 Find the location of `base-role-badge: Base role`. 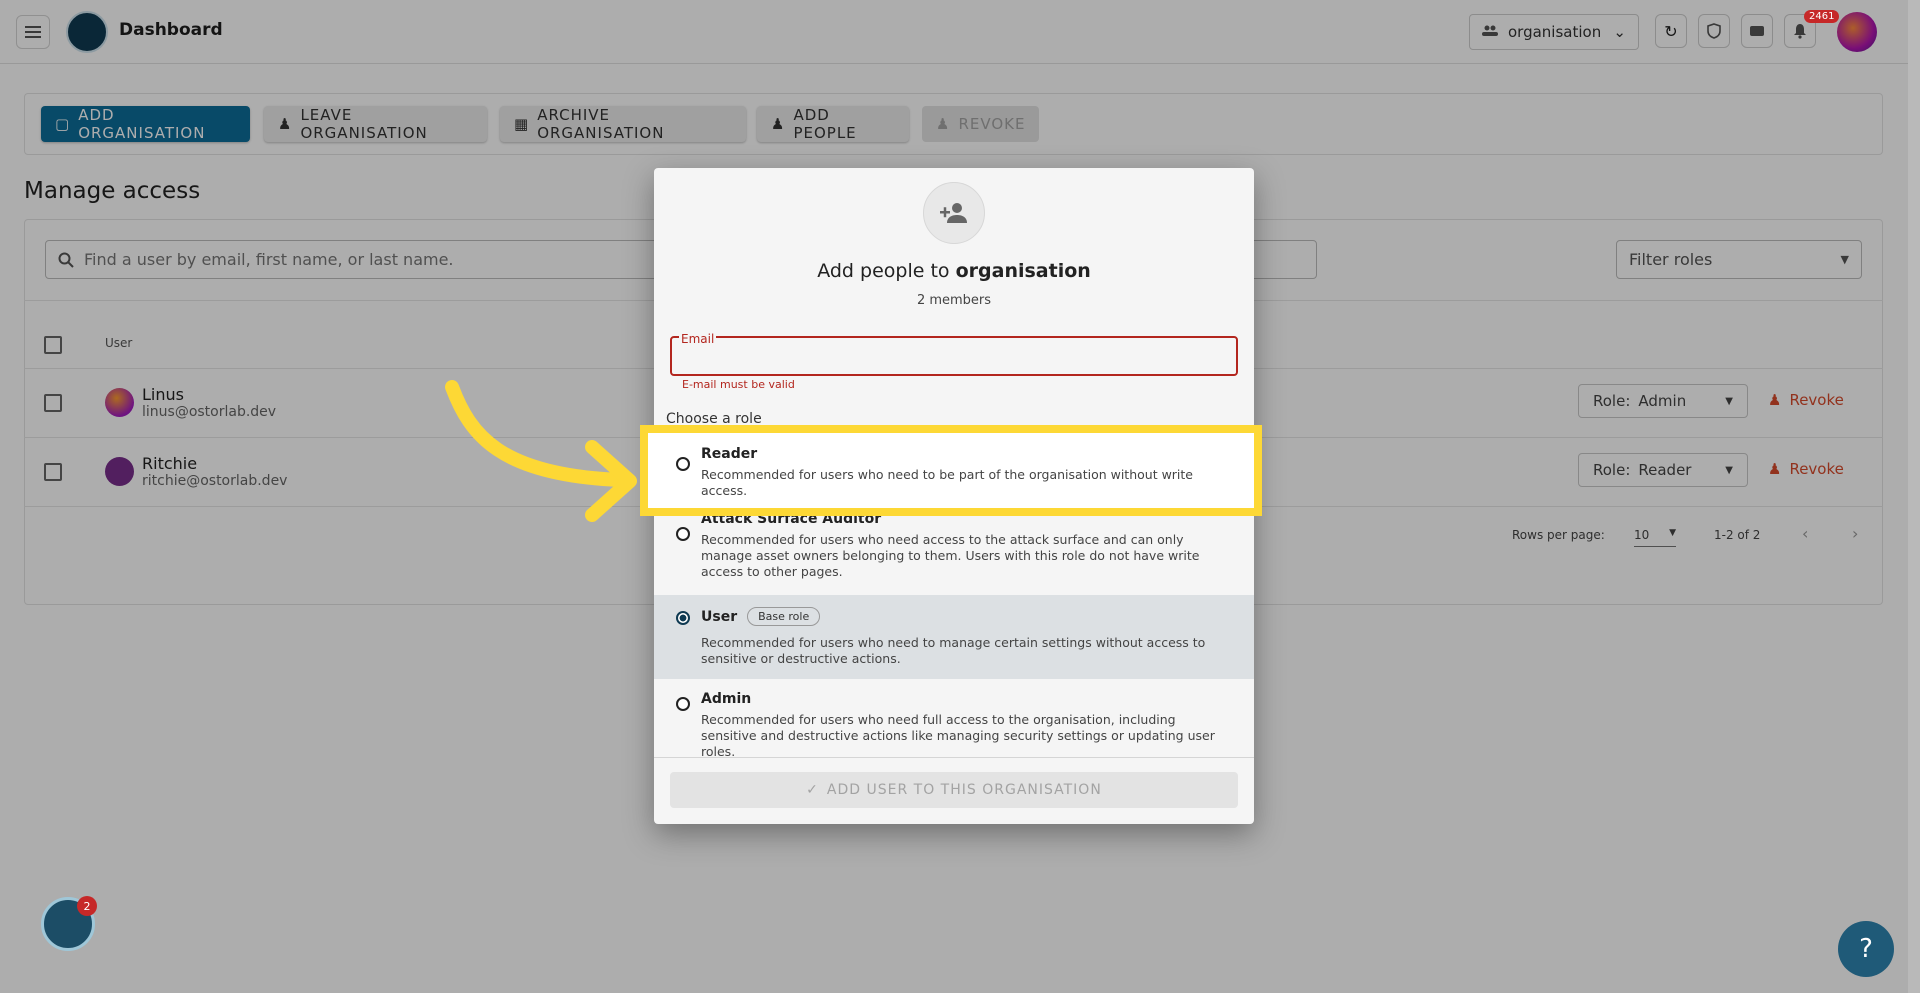

base-role-badge: Base role is located at coordinates (784, 616).